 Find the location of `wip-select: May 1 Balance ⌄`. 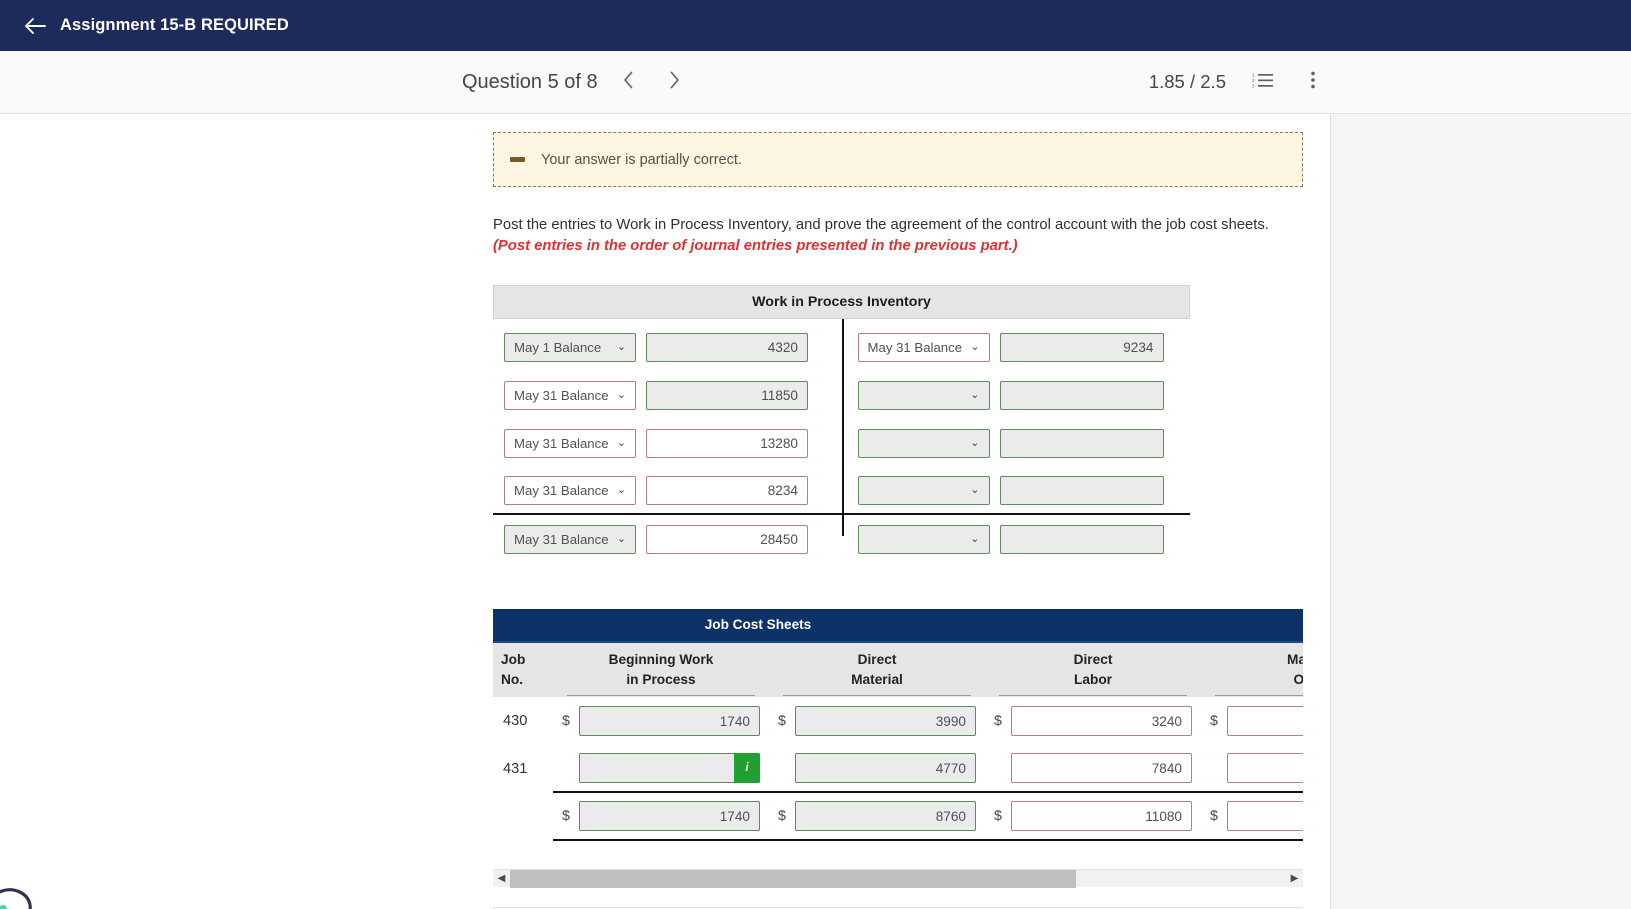

wip-select: May 1 Balance ⌄ is located at coordinates (570, 347).